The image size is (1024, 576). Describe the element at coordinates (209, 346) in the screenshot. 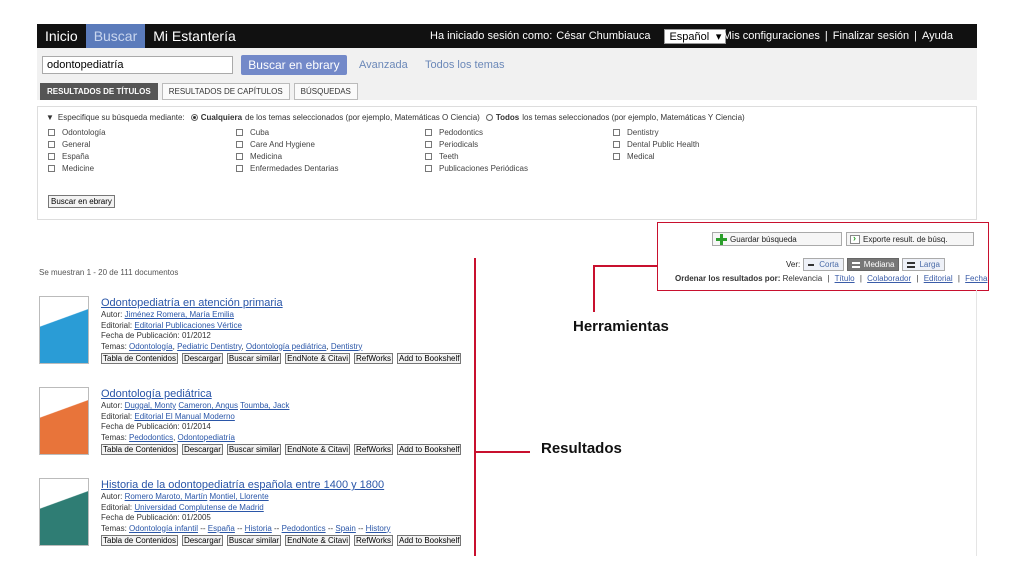

I see `topic-link: Pediatric Dentistry` at that location.